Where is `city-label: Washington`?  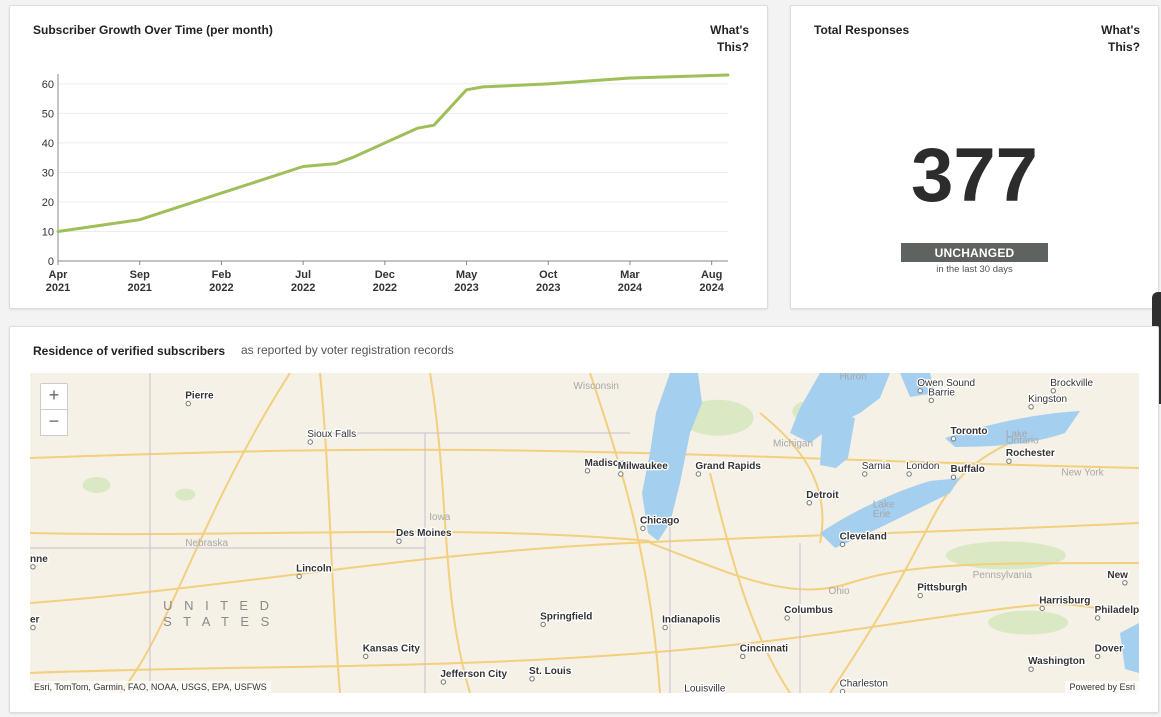
city-label: Washington is located at coordinates (1056, 661).